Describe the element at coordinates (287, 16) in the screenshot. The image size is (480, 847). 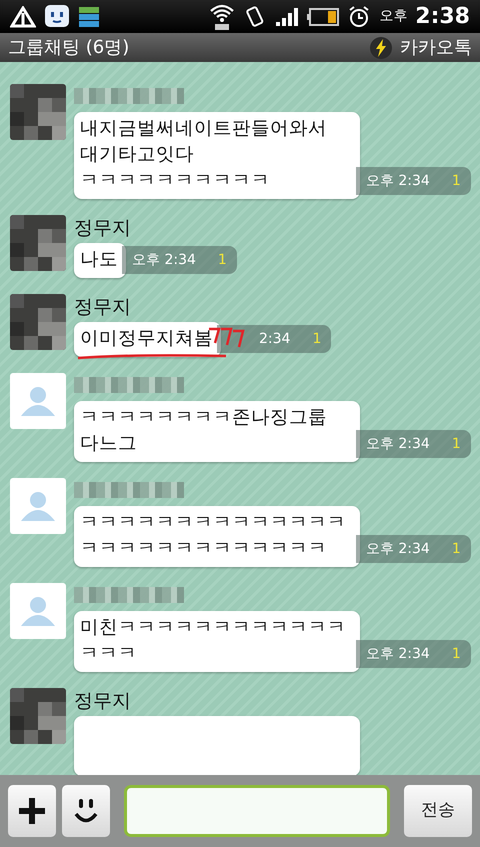
I see `signal-icon` at that location.